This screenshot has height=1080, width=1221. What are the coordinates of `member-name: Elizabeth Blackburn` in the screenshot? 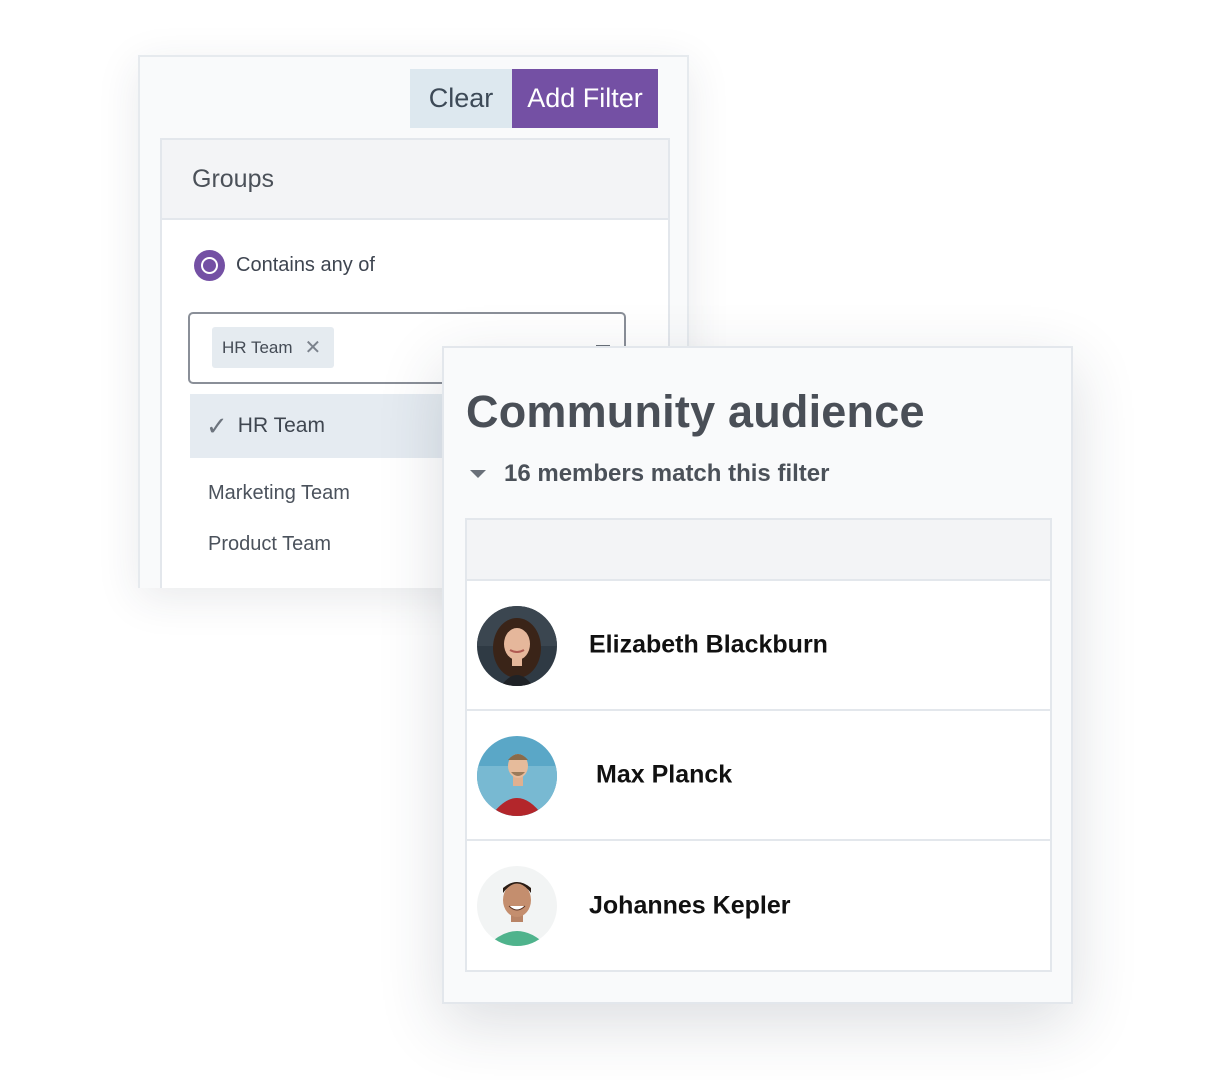 It's located at (708, 644).